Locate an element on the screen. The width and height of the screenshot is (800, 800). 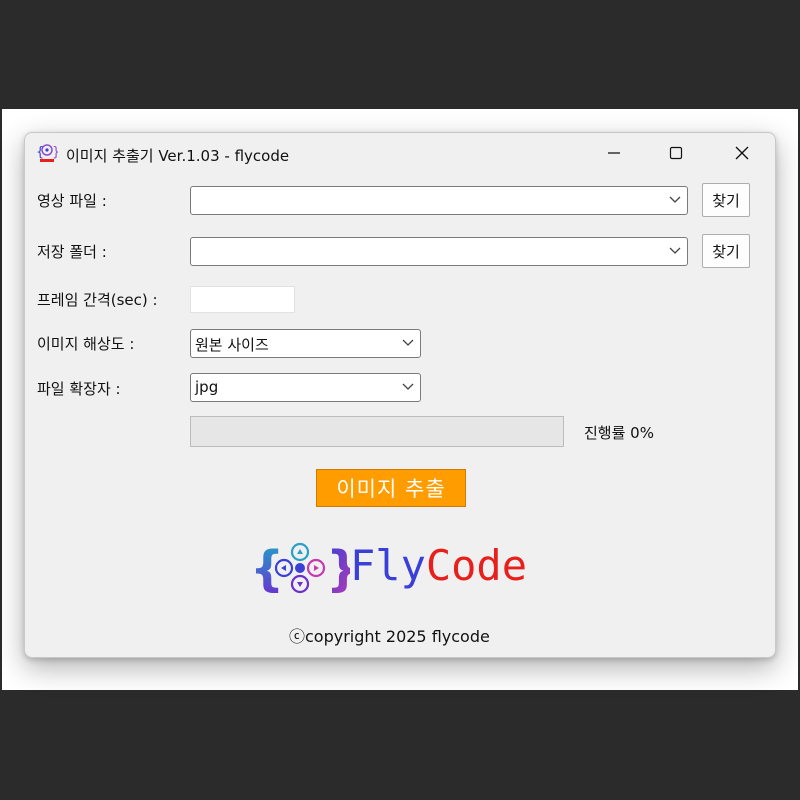
progress-bar is located at coordinates (377, 431).